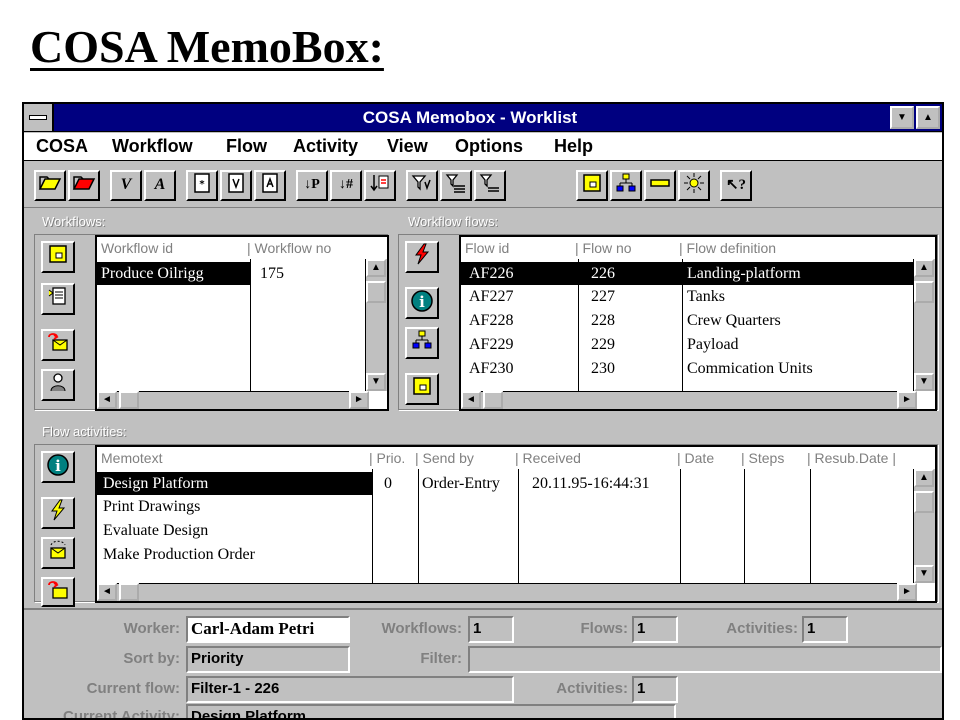 Image resolution: width=960 pixels, height=720 pixels. What do you see at coordinates (456, 185) in the screenshot?
I see `filter-list-icon` at bounding box center [456, 185].